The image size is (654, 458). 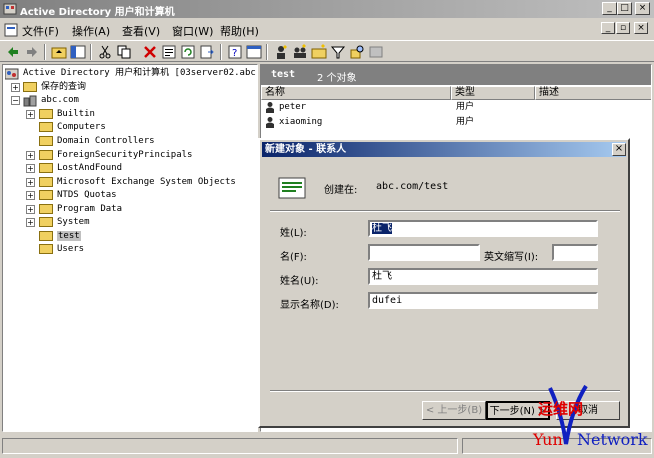 What do you see at coordinates (105, 52) in the screenshot?
I see `cut-icon` at bounding box center [105, 52].